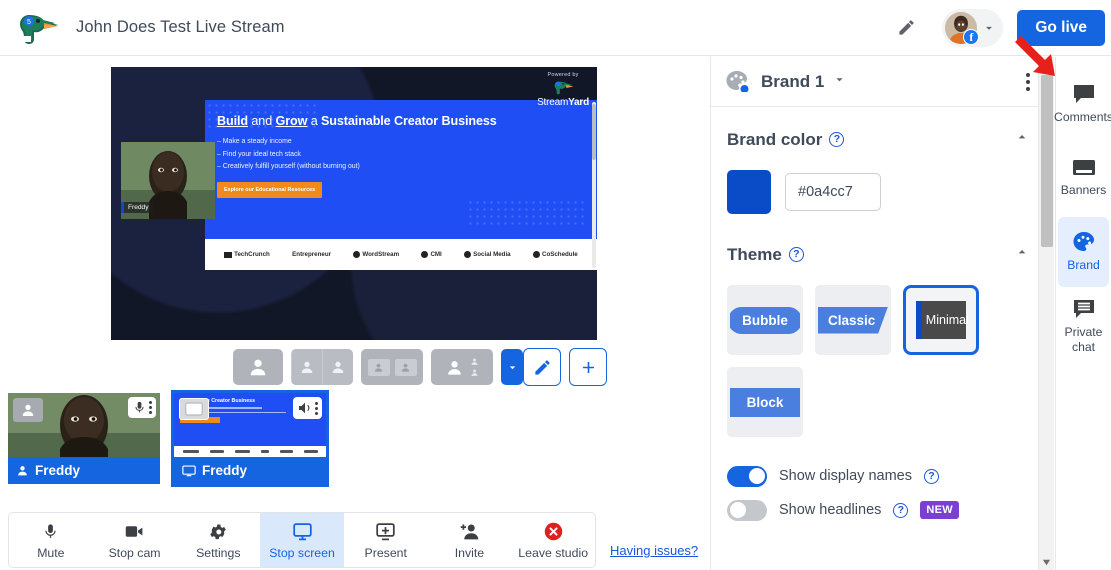  I want to click on present-plus-icon, so click(385, 532).